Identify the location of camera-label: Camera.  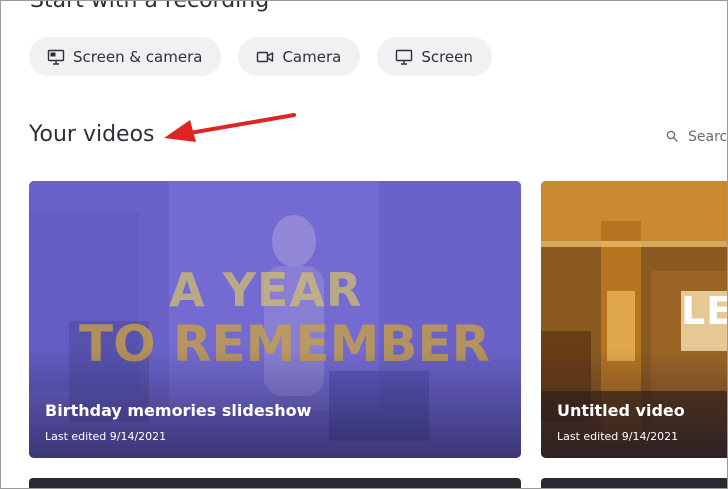
(312, 56).